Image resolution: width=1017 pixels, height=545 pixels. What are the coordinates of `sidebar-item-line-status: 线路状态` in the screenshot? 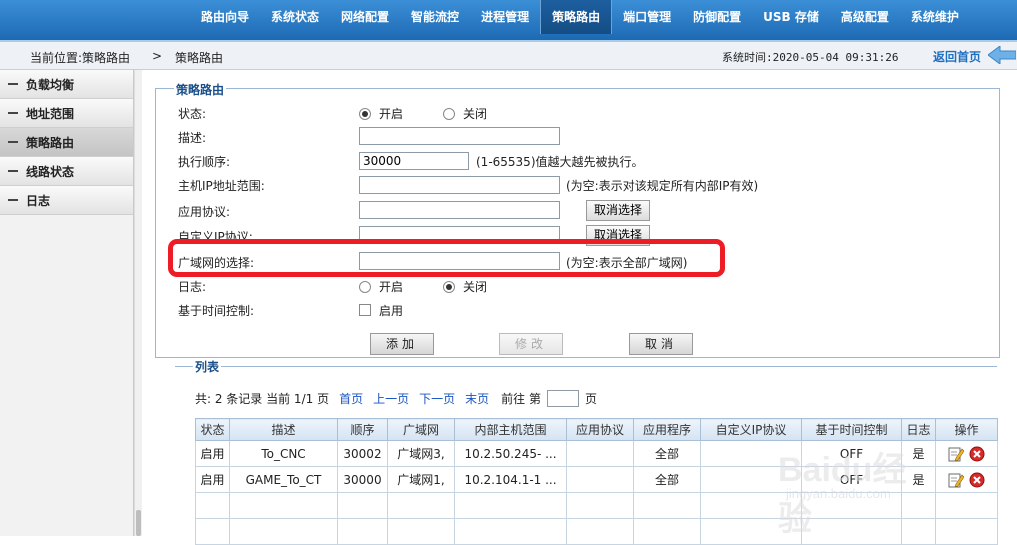 It's located at (66, 171).